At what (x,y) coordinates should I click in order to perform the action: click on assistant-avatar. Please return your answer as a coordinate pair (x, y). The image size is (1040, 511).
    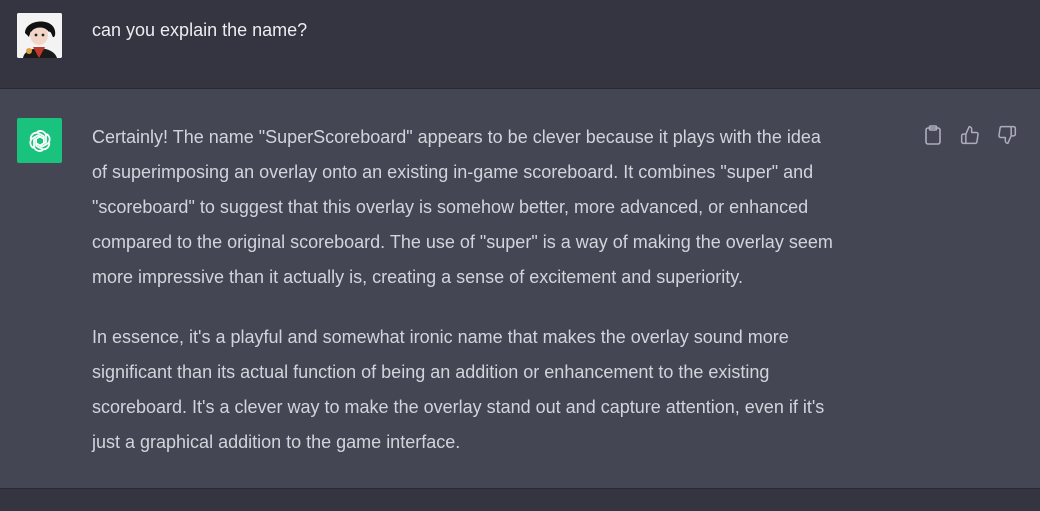
    Looking at the image, I should click on (39, 140).